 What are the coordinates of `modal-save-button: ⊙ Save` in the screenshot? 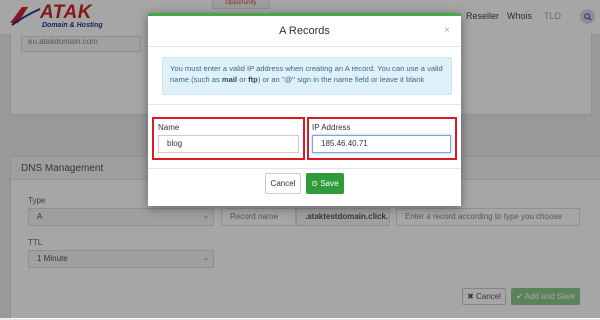 It's located at (325, 183).